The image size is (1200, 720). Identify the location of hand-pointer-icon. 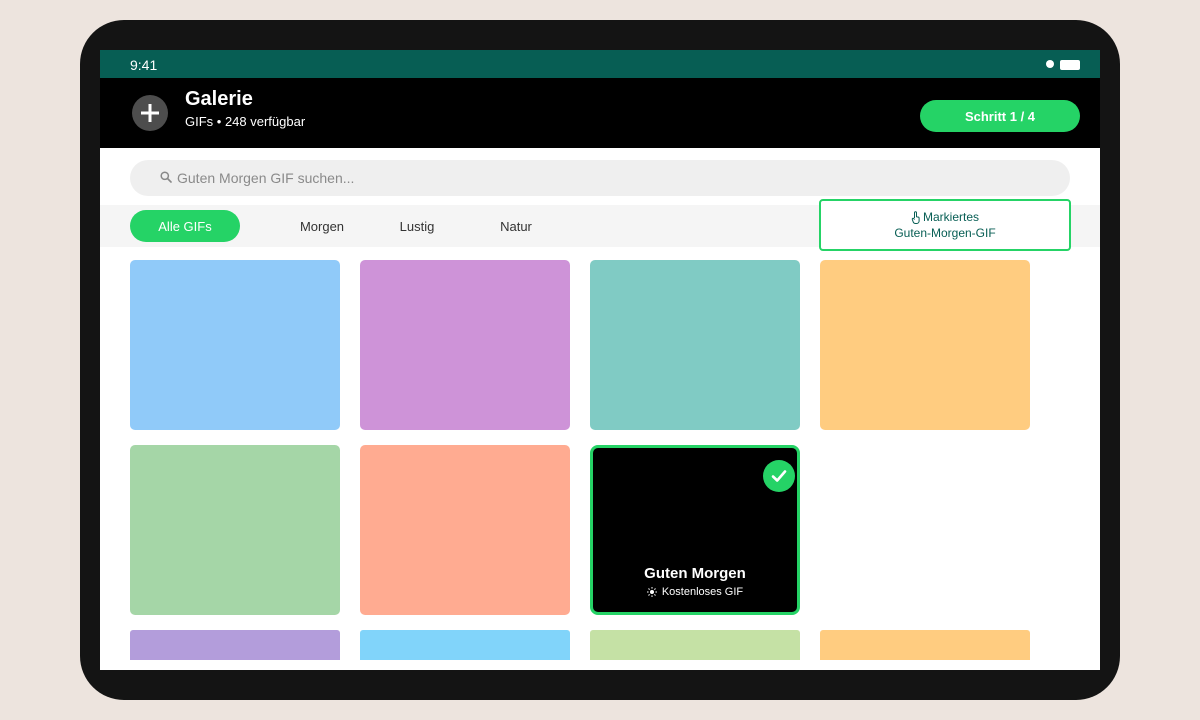
(915, 217).